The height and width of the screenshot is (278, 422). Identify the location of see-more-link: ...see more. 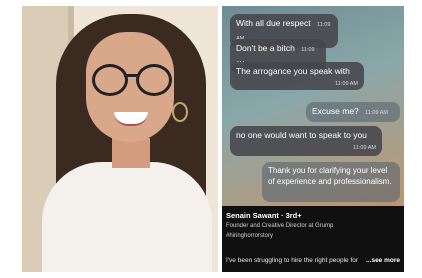
(383, 260).